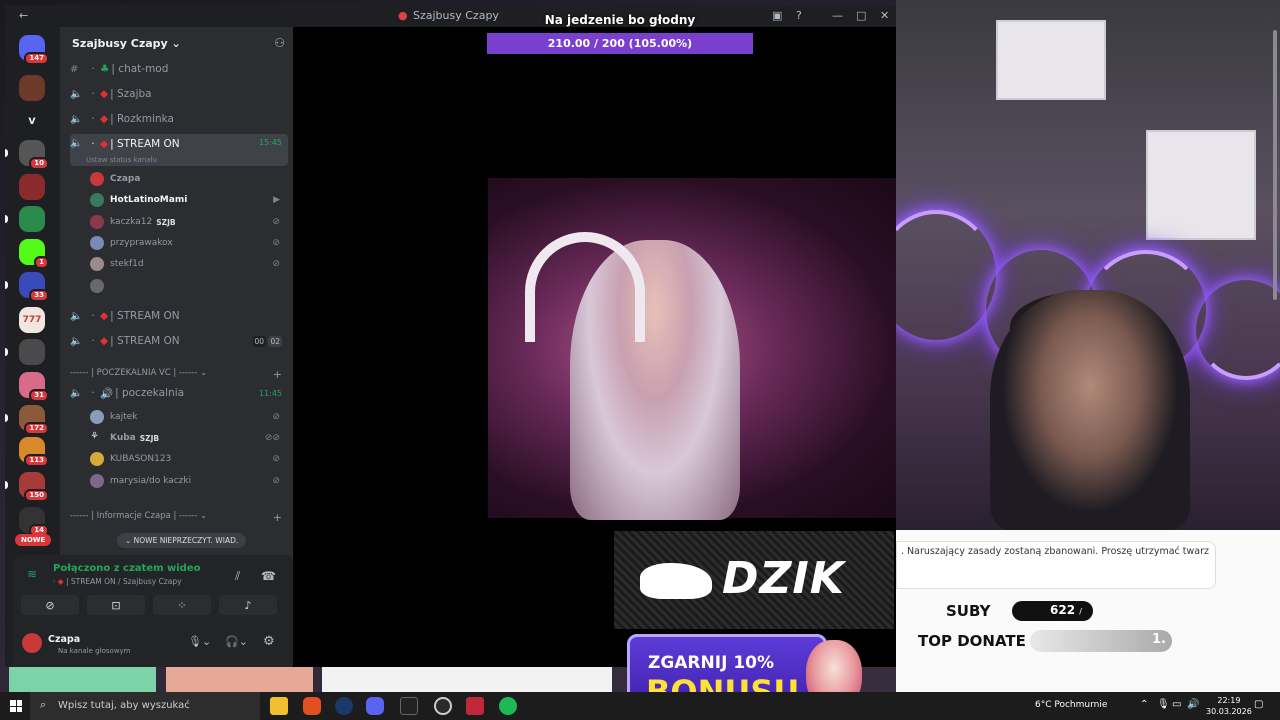 The height and width of the screenshot is (720, 1280). I want to click on server-icon-server-777: 777, so click(32, 320).